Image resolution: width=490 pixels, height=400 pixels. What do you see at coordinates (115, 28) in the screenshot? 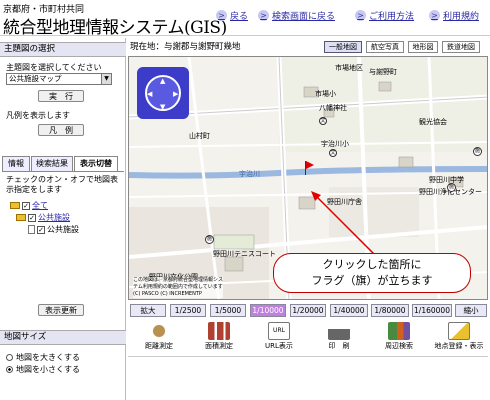
I see `app-title: 統合型地理情報システム(GIS)` at bounding box center [115, 28].